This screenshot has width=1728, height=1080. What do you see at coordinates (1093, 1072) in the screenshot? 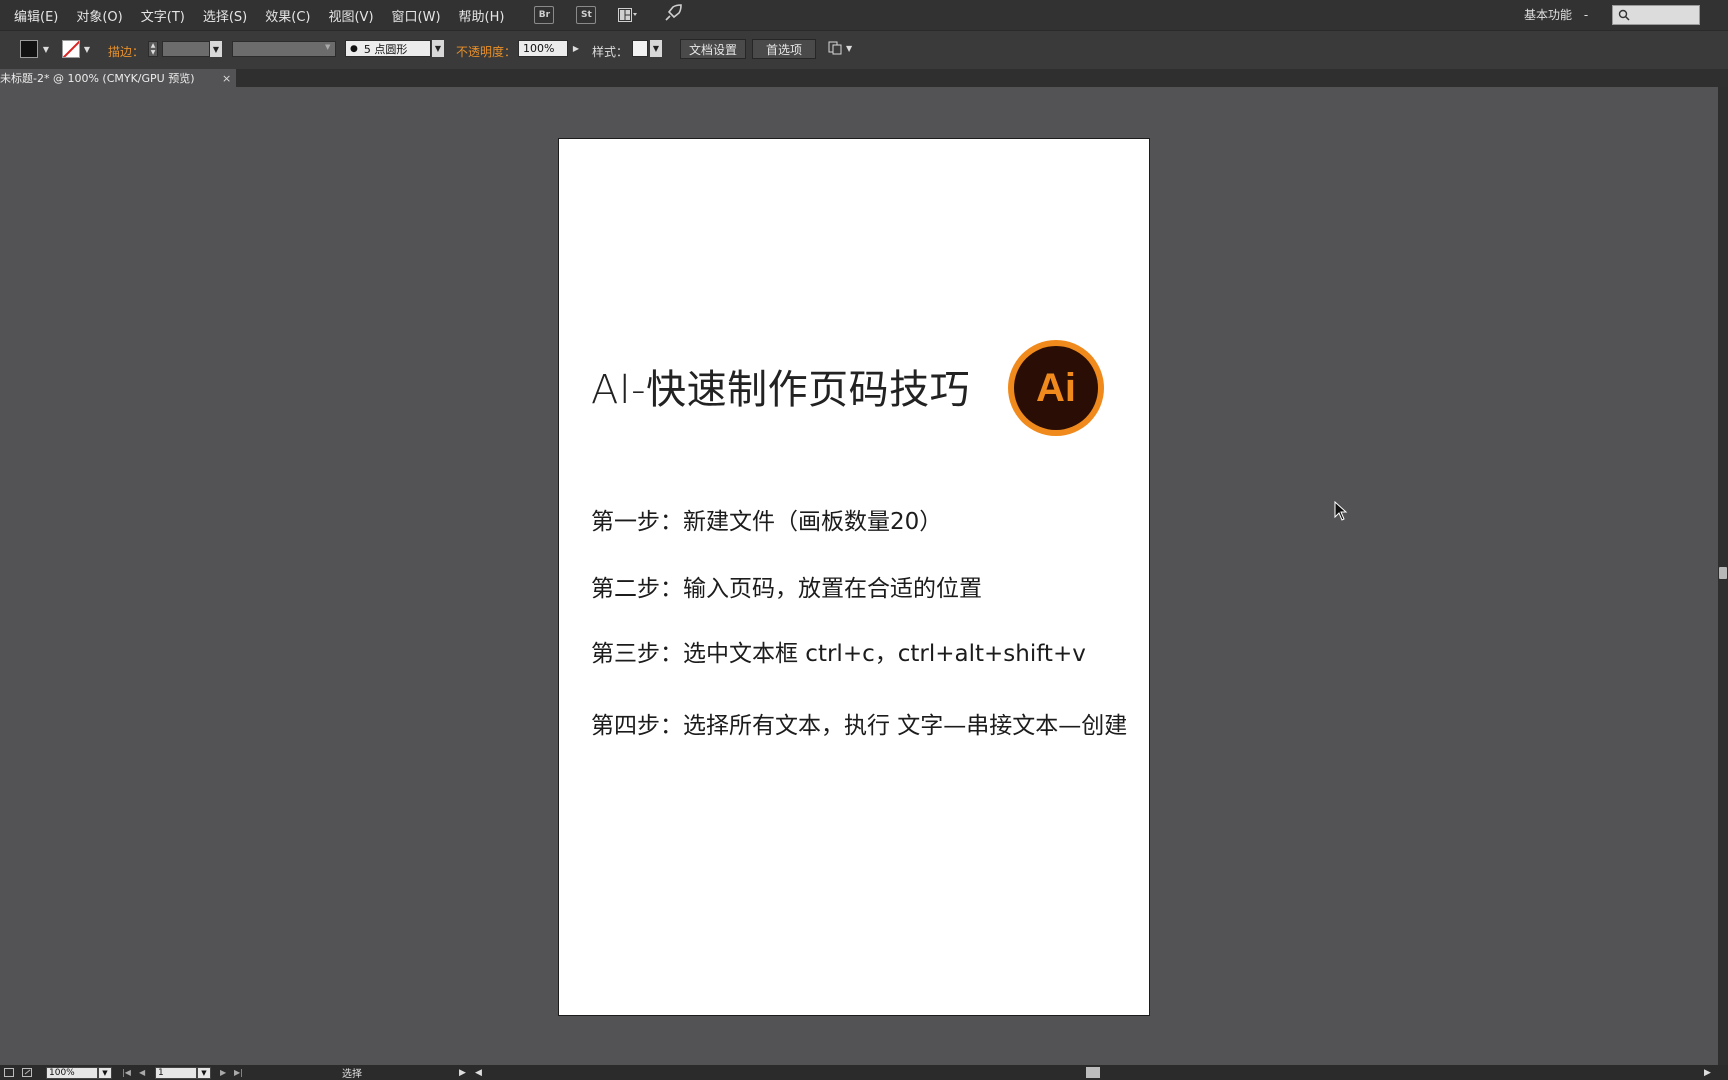
I see `horizontal-scroll-thumb` at bounding box center [1093, 1072].